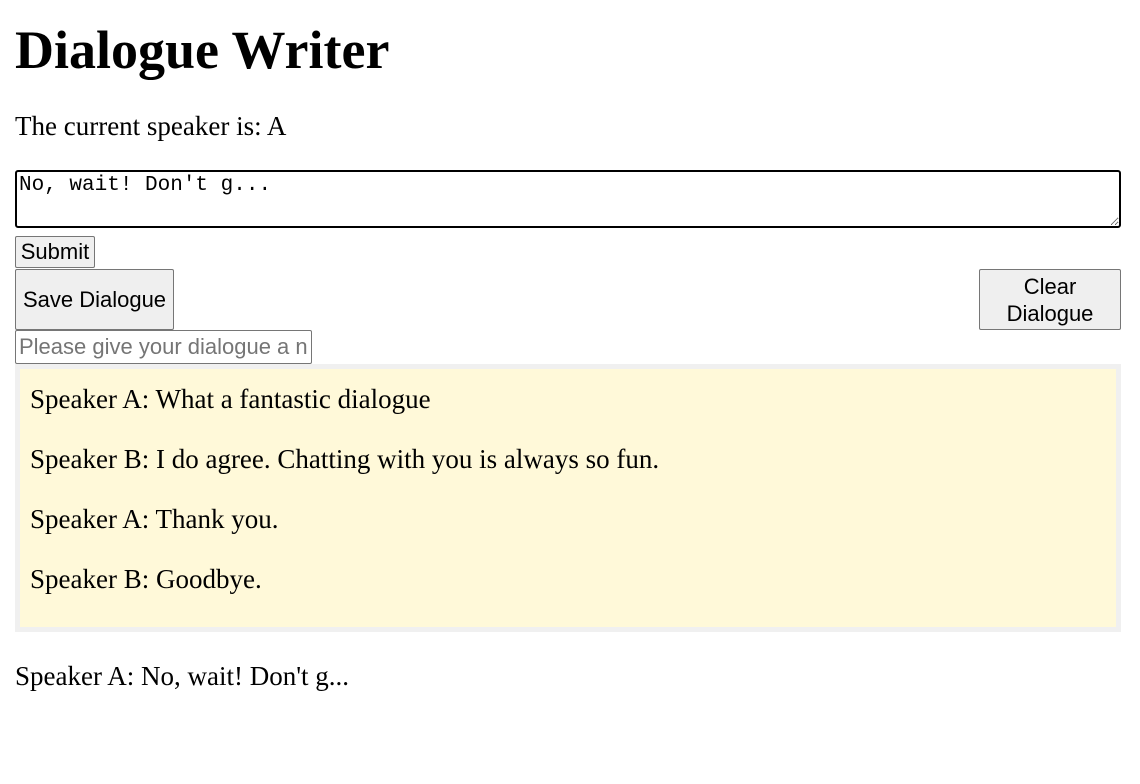 The height and width of the screenshot is (784, 1140). What do you see at coordinates (163, 347) in the screenshot?
I see `dialogue-name-input` at bounding box center [163, 347].